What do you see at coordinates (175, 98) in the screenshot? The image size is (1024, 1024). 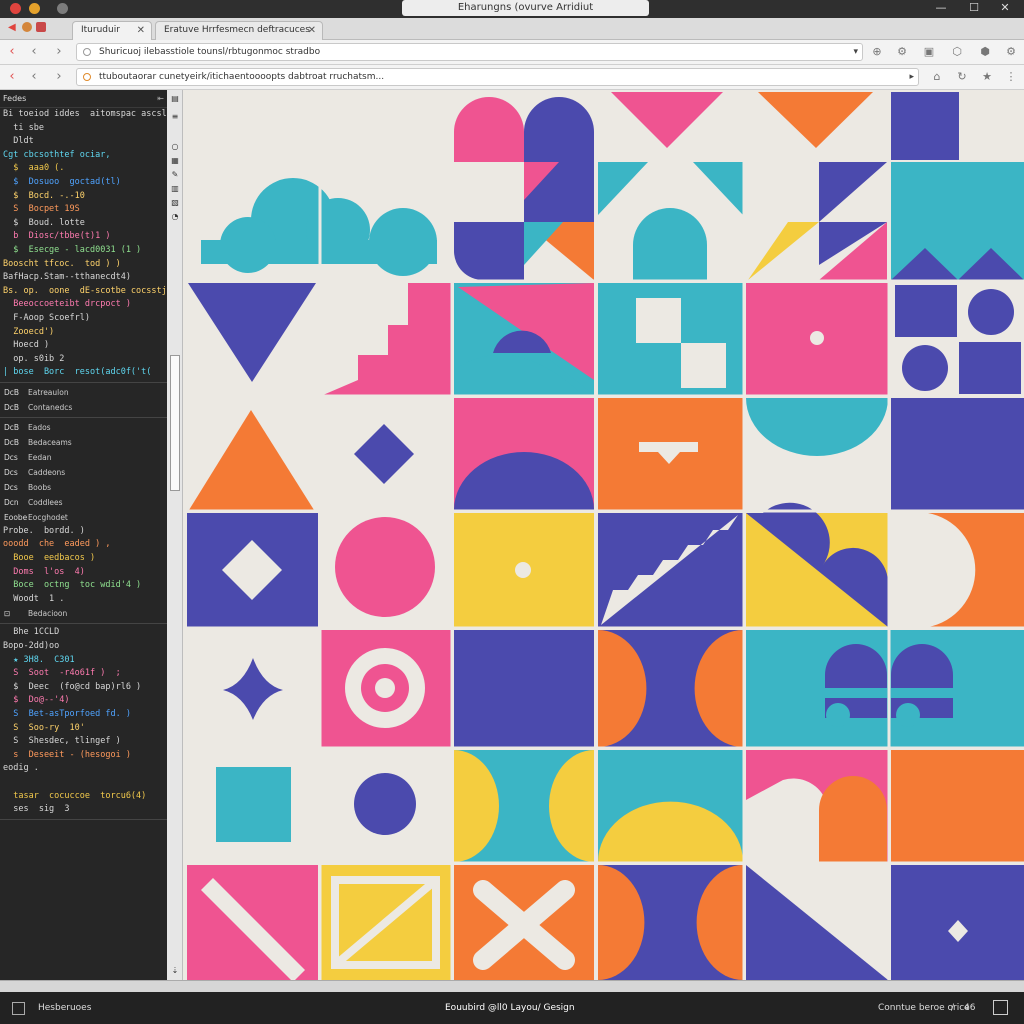 I see `panel-icon: ▤` at bounding box center [175, 98].